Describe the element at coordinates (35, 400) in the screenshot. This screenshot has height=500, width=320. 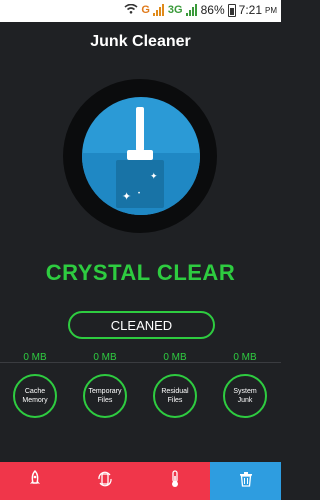
I see `cache-memory-label-line2: Memory` at that location.